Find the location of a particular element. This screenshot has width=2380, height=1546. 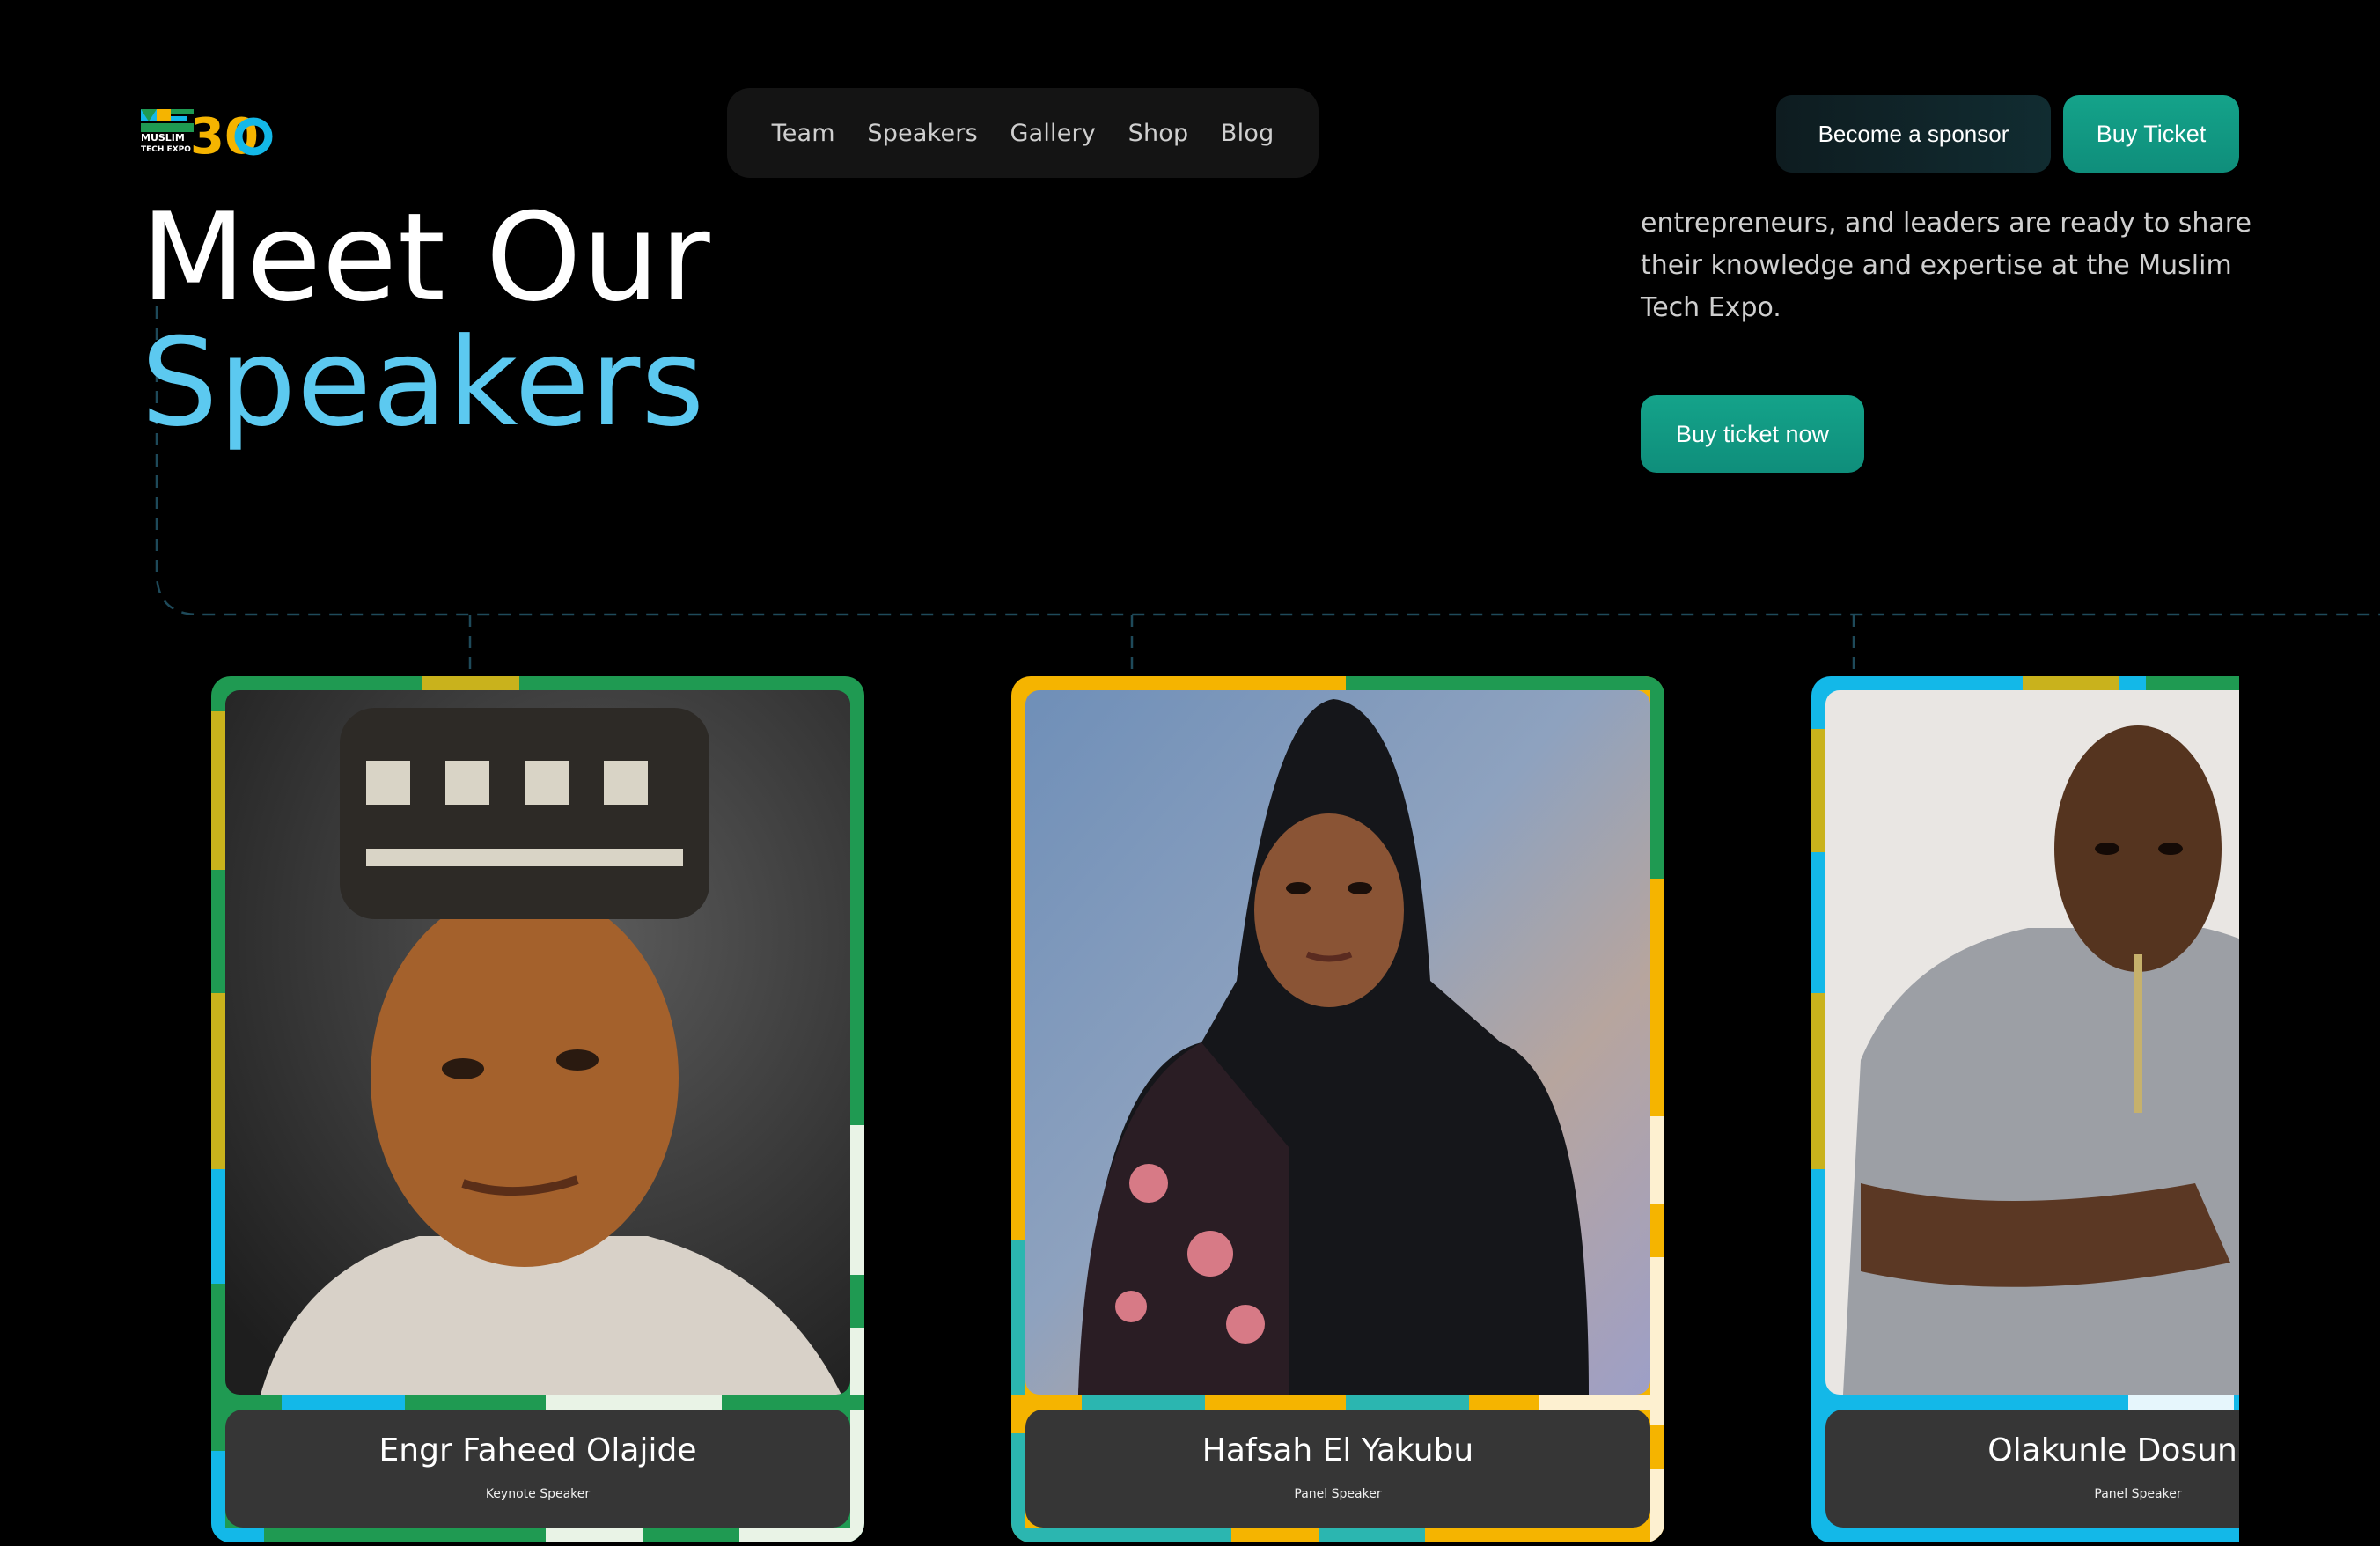

speaker-card: Olakunle Dosunmu Panel Speaker is located at coordinates (2025, 1109).